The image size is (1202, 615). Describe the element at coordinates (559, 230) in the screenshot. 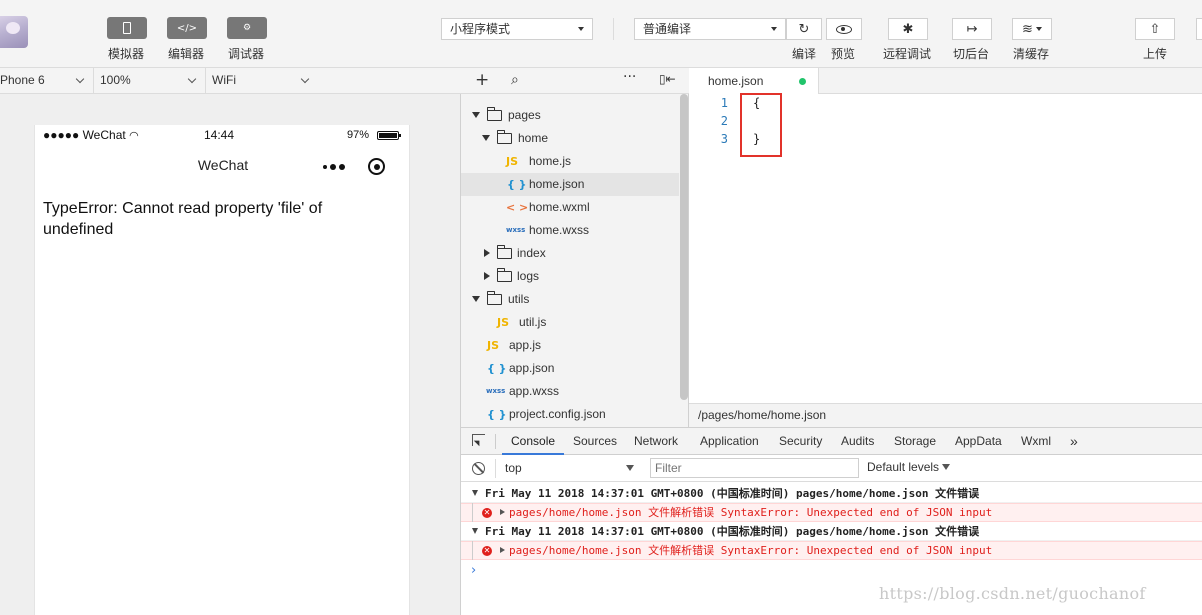

I see `tree-label: home.wxss` at that location.